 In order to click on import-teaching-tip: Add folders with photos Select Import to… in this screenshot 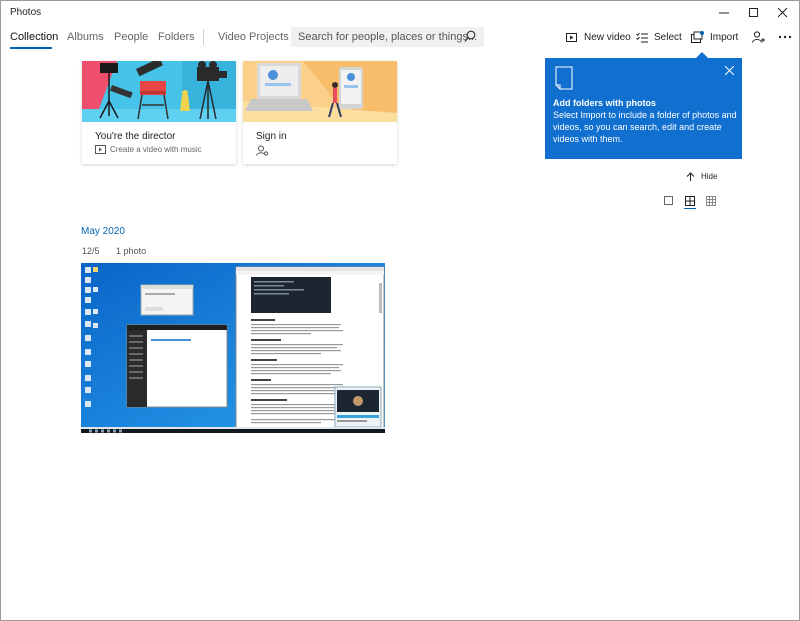, I will do `click(643, 108)`.